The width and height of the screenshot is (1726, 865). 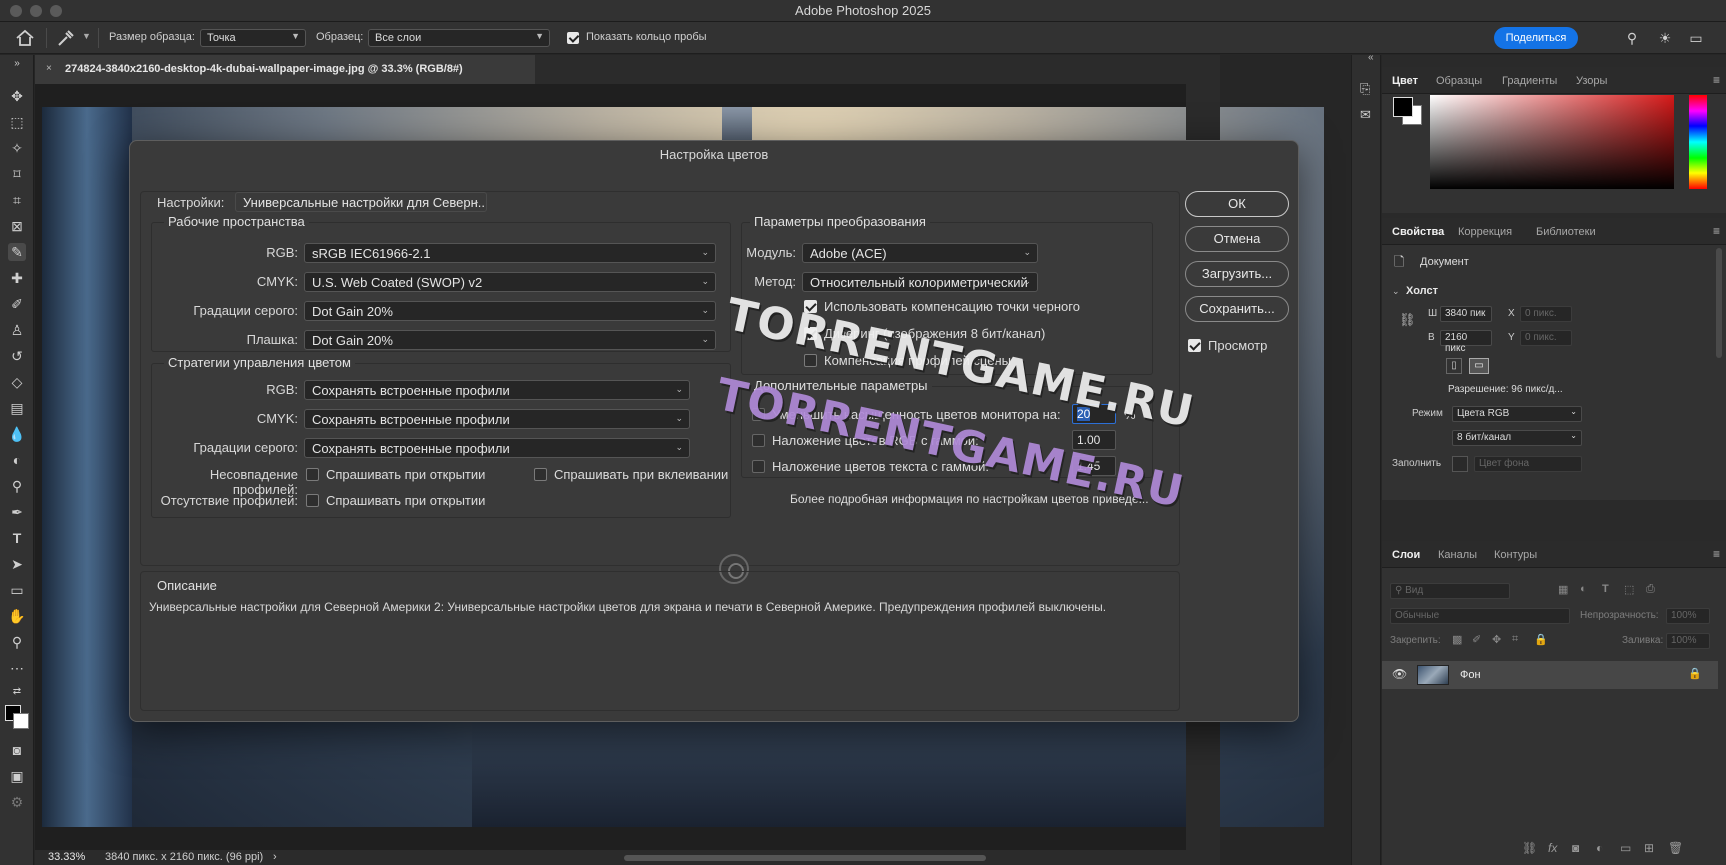 What do you see at coordinates (1605, 589) in the screenshot?
I see `filter-type-icon: T` at bounding box center [1605, 589].